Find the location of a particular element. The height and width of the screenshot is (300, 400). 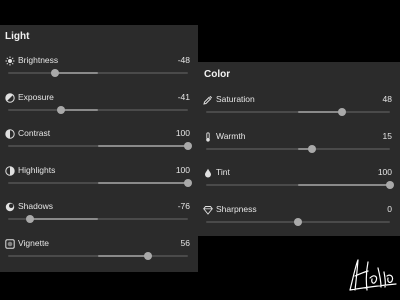

highlights-slider is located at coordinates (100, 182).